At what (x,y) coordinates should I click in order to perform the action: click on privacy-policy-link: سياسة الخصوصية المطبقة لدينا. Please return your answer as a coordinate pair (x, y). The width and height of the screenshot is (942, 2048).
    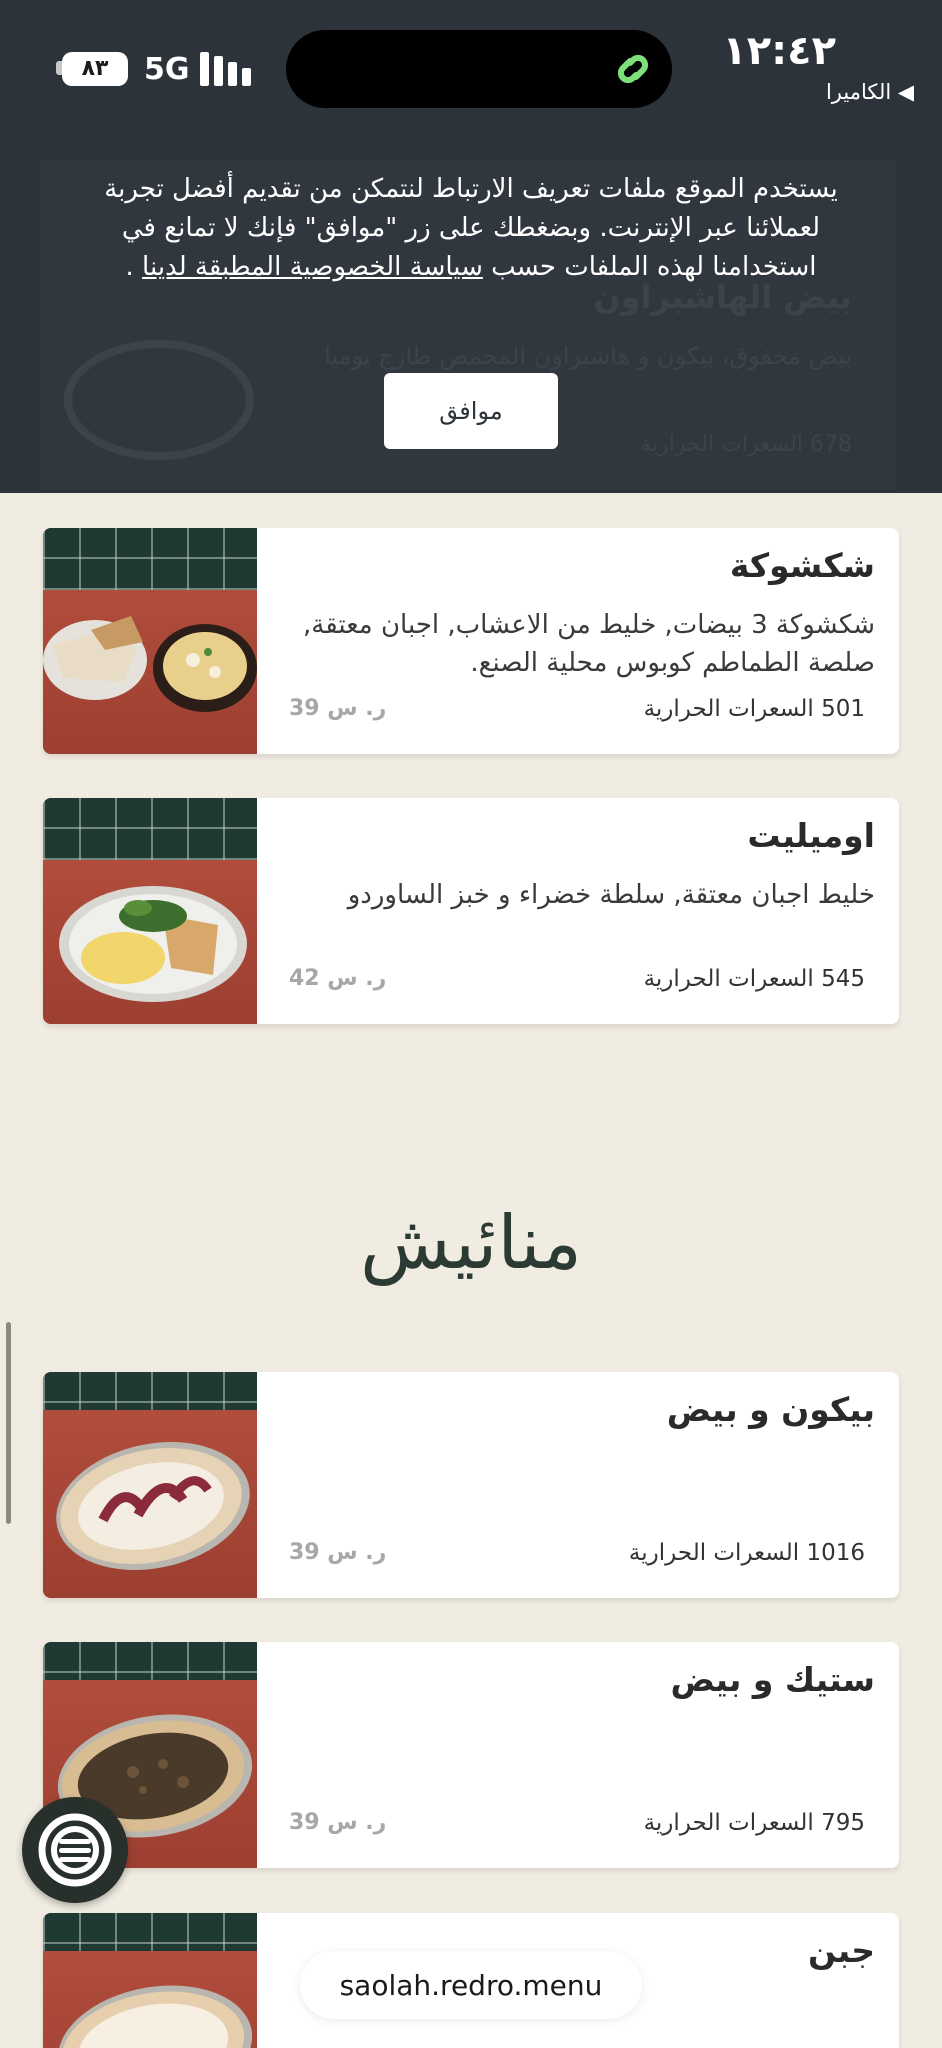
    Looking at the image, I should click on (312, 267).